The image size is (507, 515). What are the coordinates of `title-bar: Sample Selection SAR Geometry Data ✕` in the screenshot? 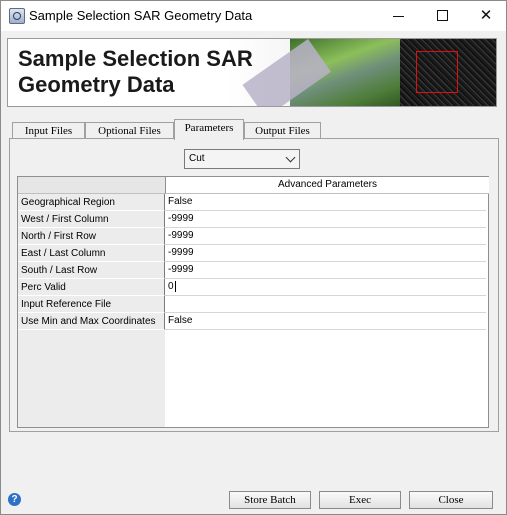 It's located at (253, 16).